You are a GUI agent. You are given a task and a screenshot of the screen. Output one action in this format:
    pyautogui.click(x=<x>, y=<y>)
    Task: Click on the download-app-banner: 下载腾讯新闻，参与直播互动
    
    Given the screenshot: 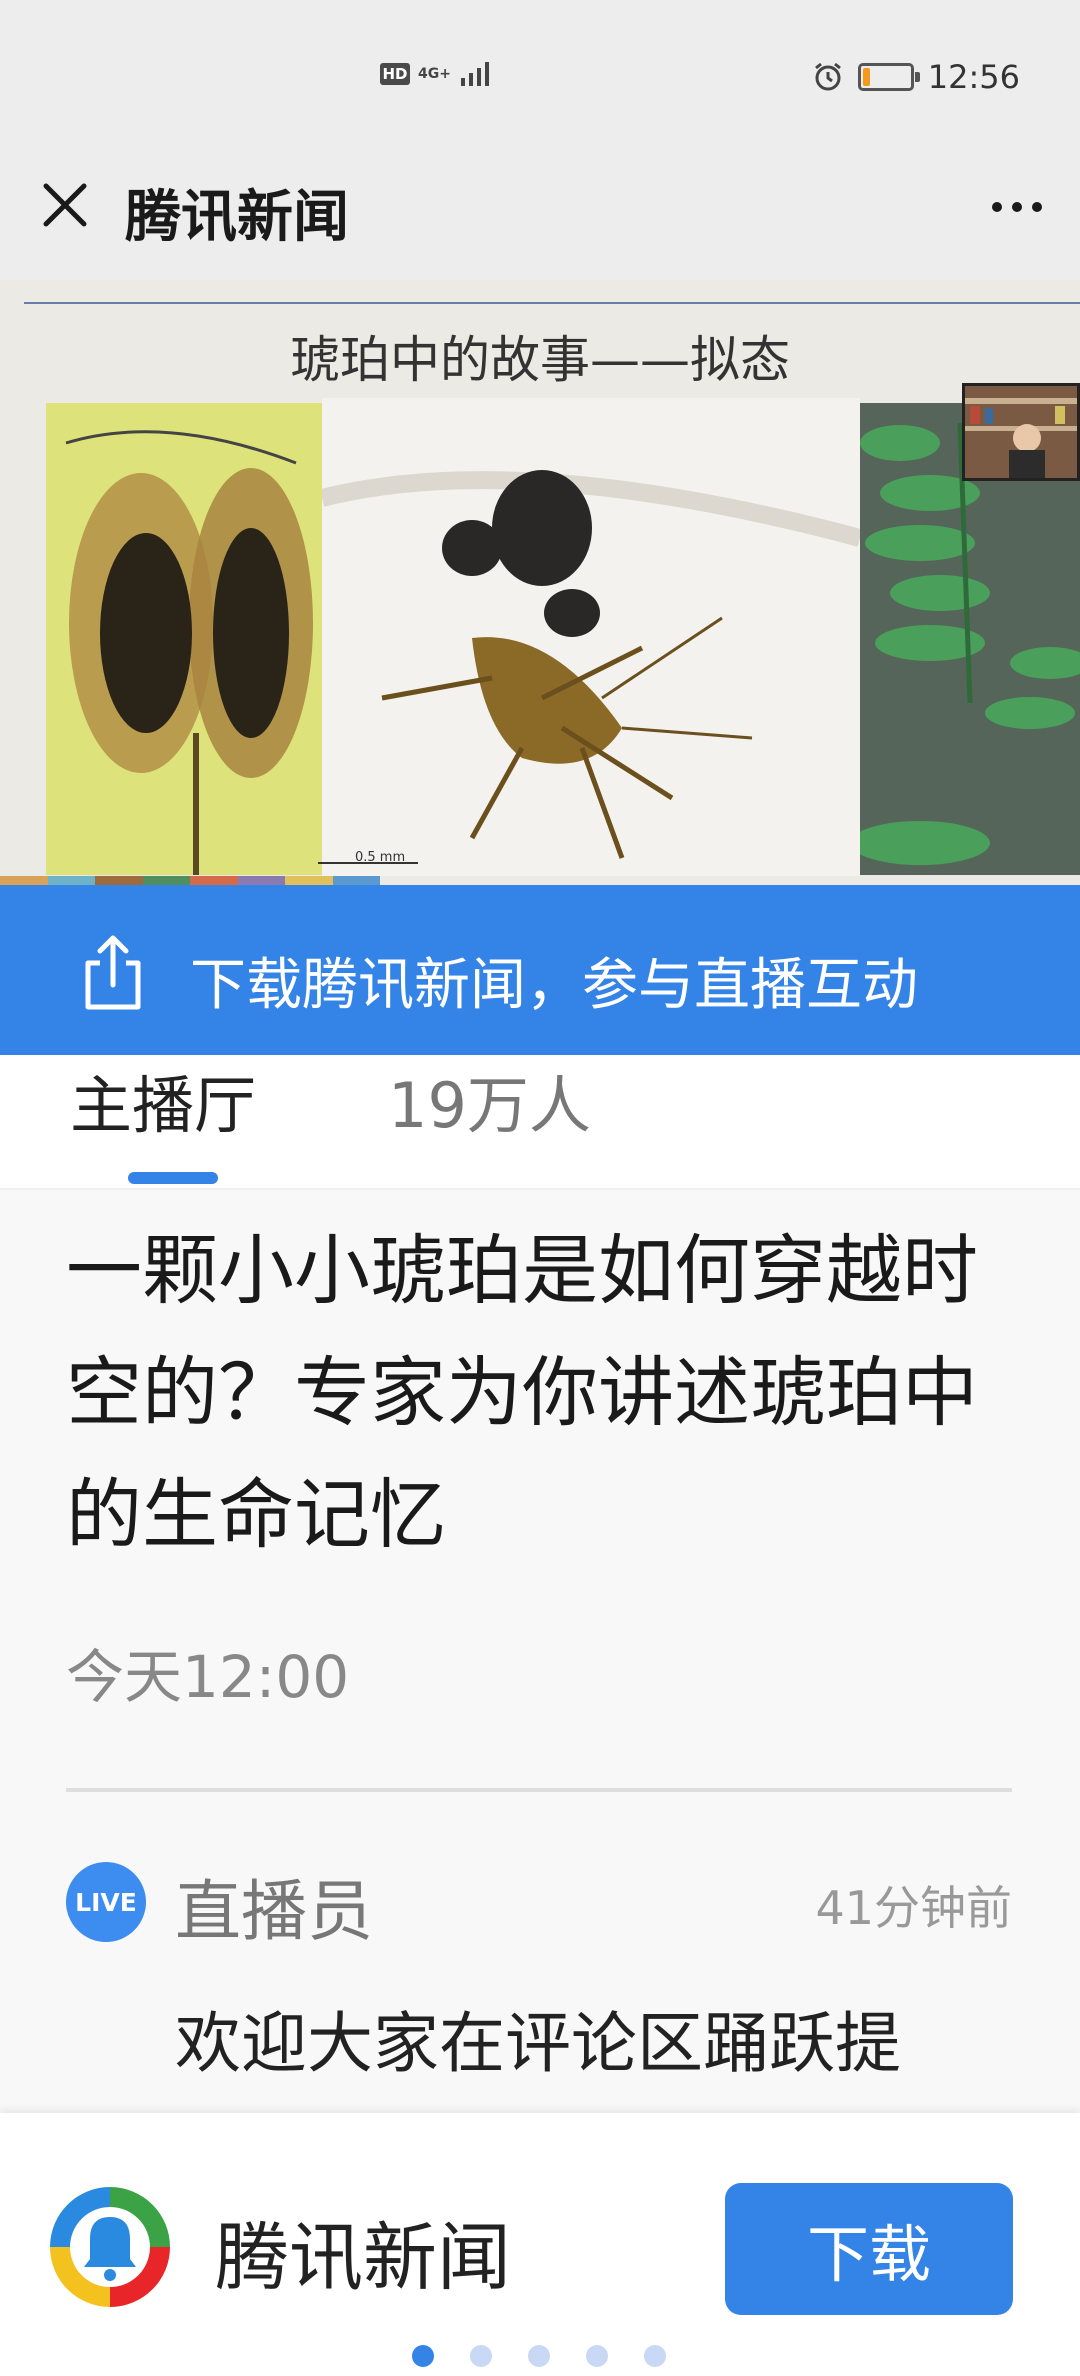 What is the action you would take?
    pyautogui.click(x=540, y=970)
    